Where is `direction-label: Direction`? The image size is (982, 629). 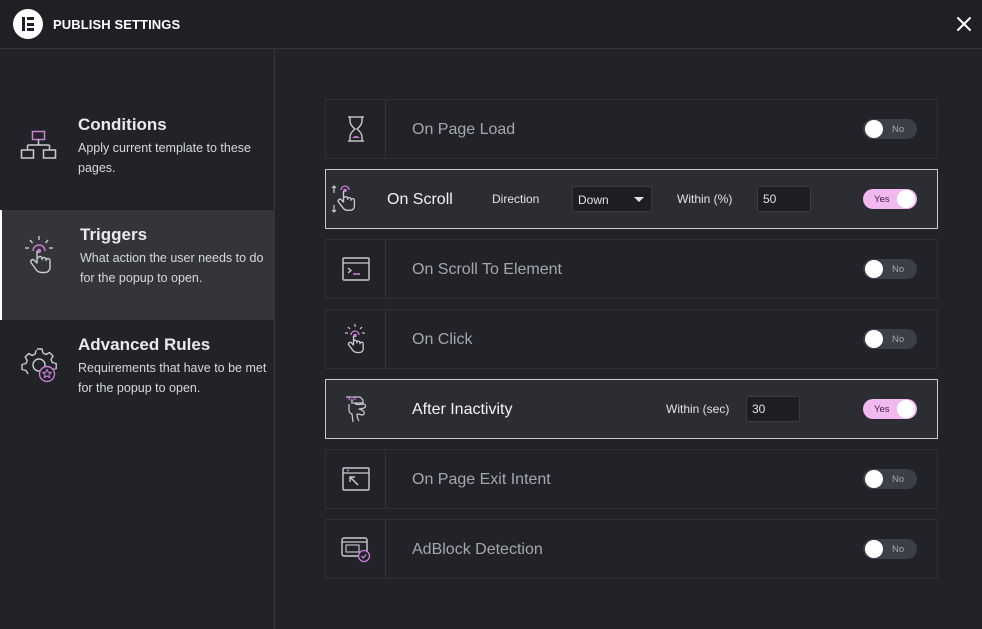 direction-label: Direction is located at coordinates (516, 199).